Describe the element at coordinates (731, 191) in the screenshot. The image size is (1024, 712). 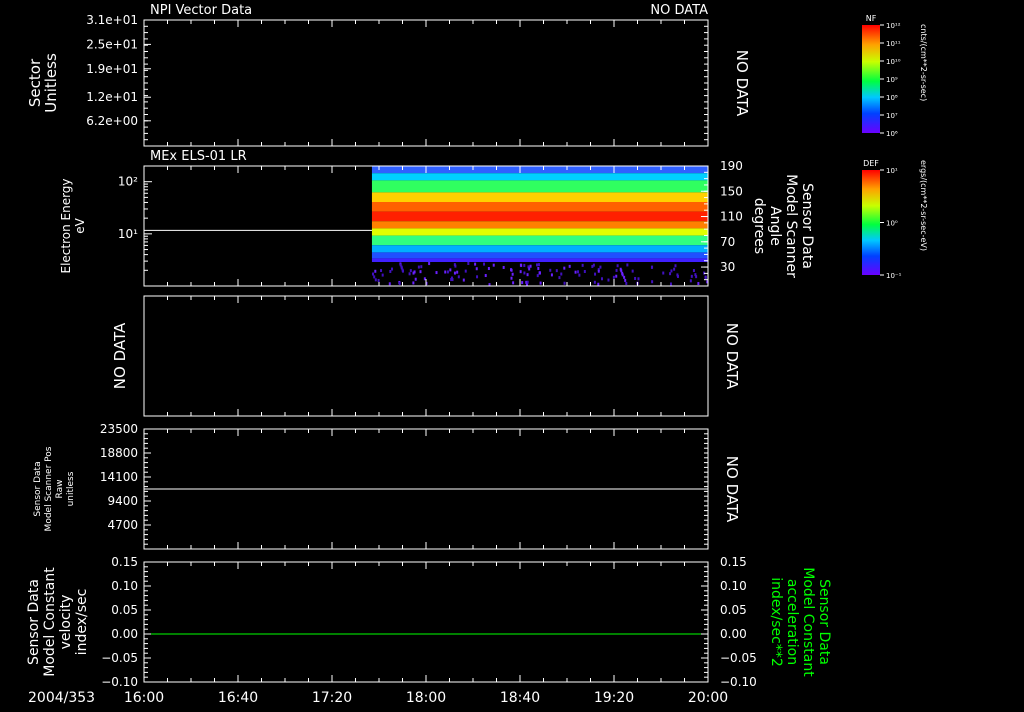
I see `y-tick-label: 150` at that location.